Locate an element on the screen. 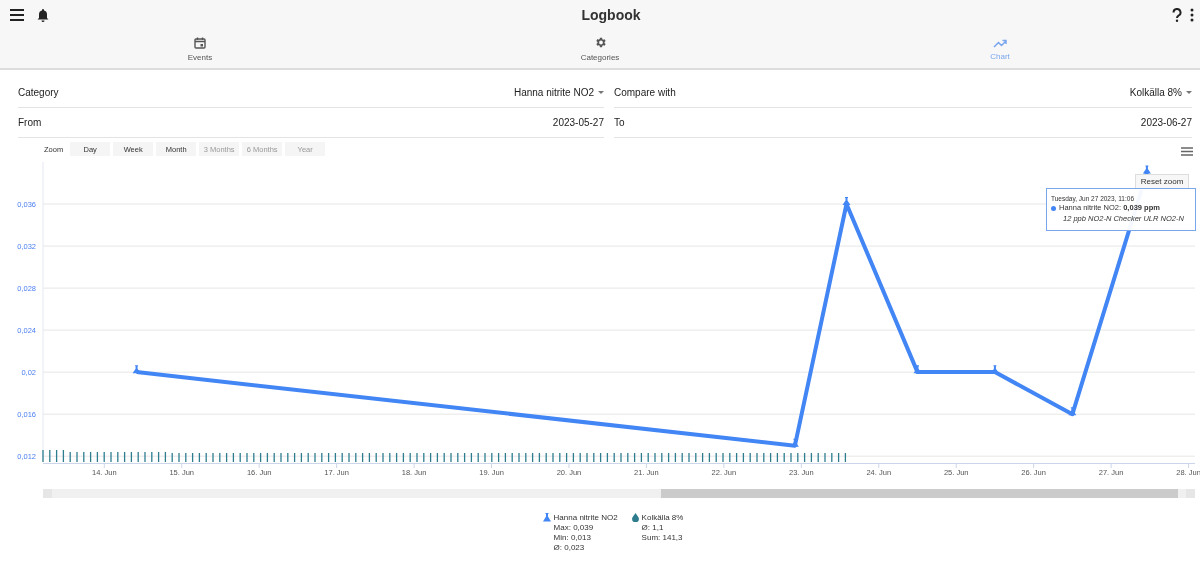 This screenshot has height=569, width=1200. dropdown-field: Compare with Kolkälla 8% is located at coordinates (903, 93).